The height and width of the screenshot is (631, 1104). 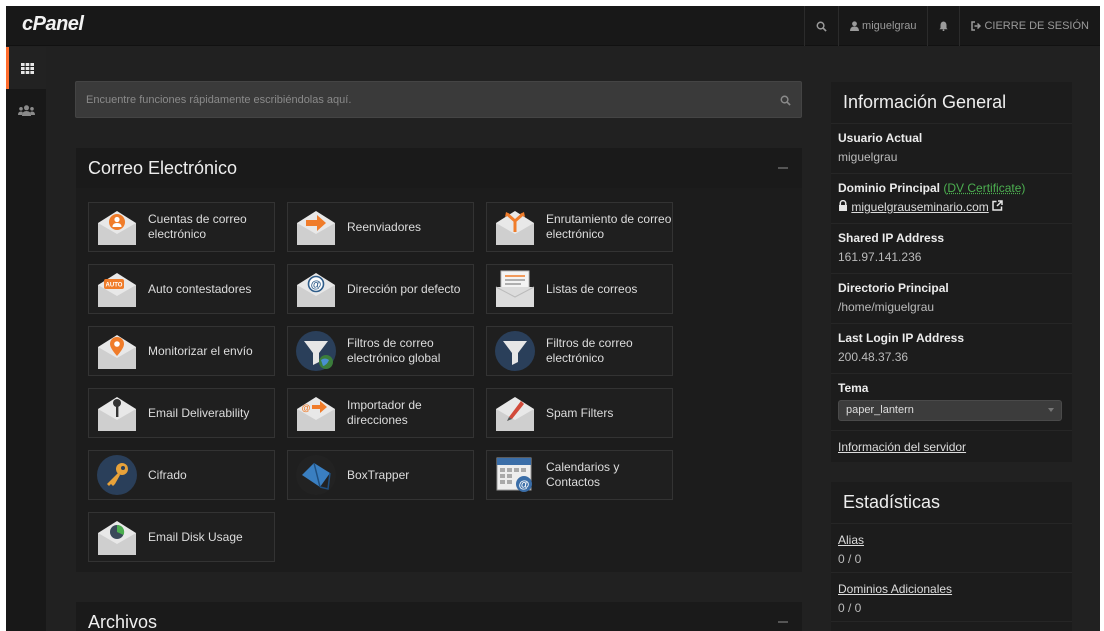 What do you see at coordinates (895, 589) in the screenshot?
I see `stat-addon-domains-link: Dominios Adicionales` at bounding box center [895, 589].